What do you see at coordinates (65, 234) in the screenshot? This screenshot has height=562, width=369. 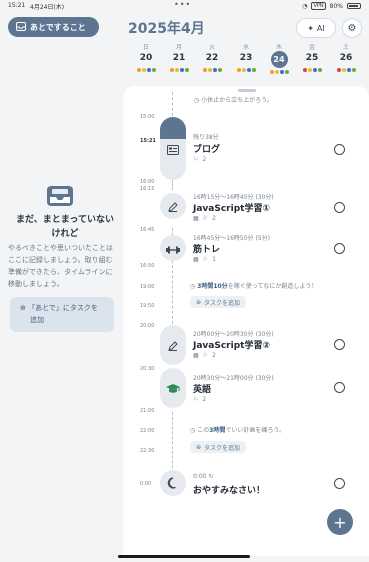 I see `empty-state-title-line2: けれど` at bounding box center [65, 234].